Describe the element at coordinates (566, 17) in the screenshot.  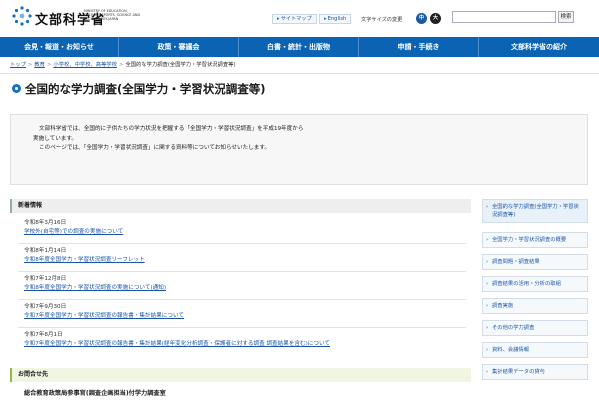
I see `search-button: 検索` at that location.